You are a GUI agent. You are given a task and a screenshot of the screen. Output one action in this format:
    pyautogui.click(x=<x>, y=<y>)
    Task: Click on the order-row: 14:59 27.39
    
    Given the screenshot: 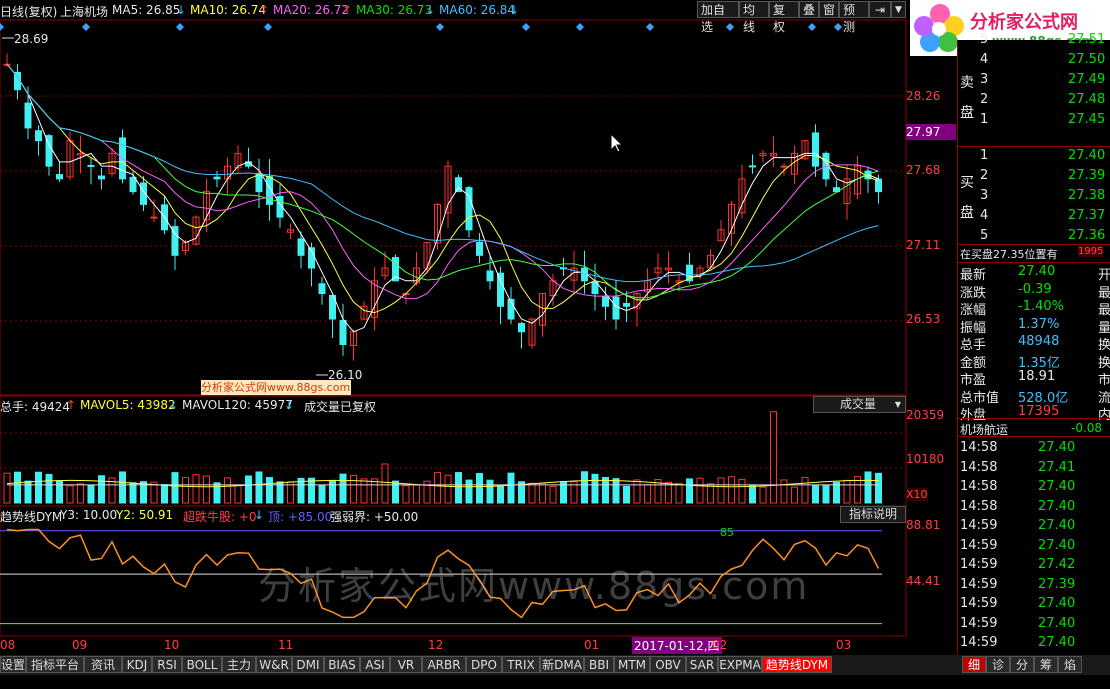 What is the action you would take?
    pyautogui.click(x=1034, y=585)
    